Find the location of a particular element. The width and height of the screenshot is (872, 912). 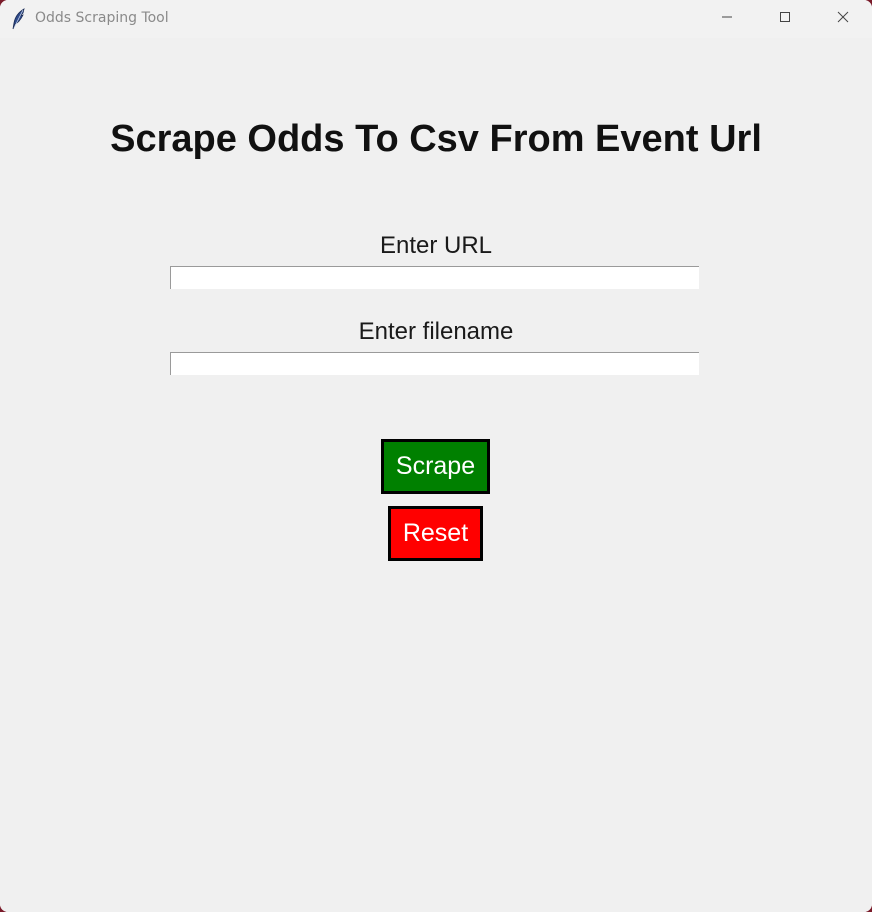

minimize-icon is located at coordinates (727, 19).